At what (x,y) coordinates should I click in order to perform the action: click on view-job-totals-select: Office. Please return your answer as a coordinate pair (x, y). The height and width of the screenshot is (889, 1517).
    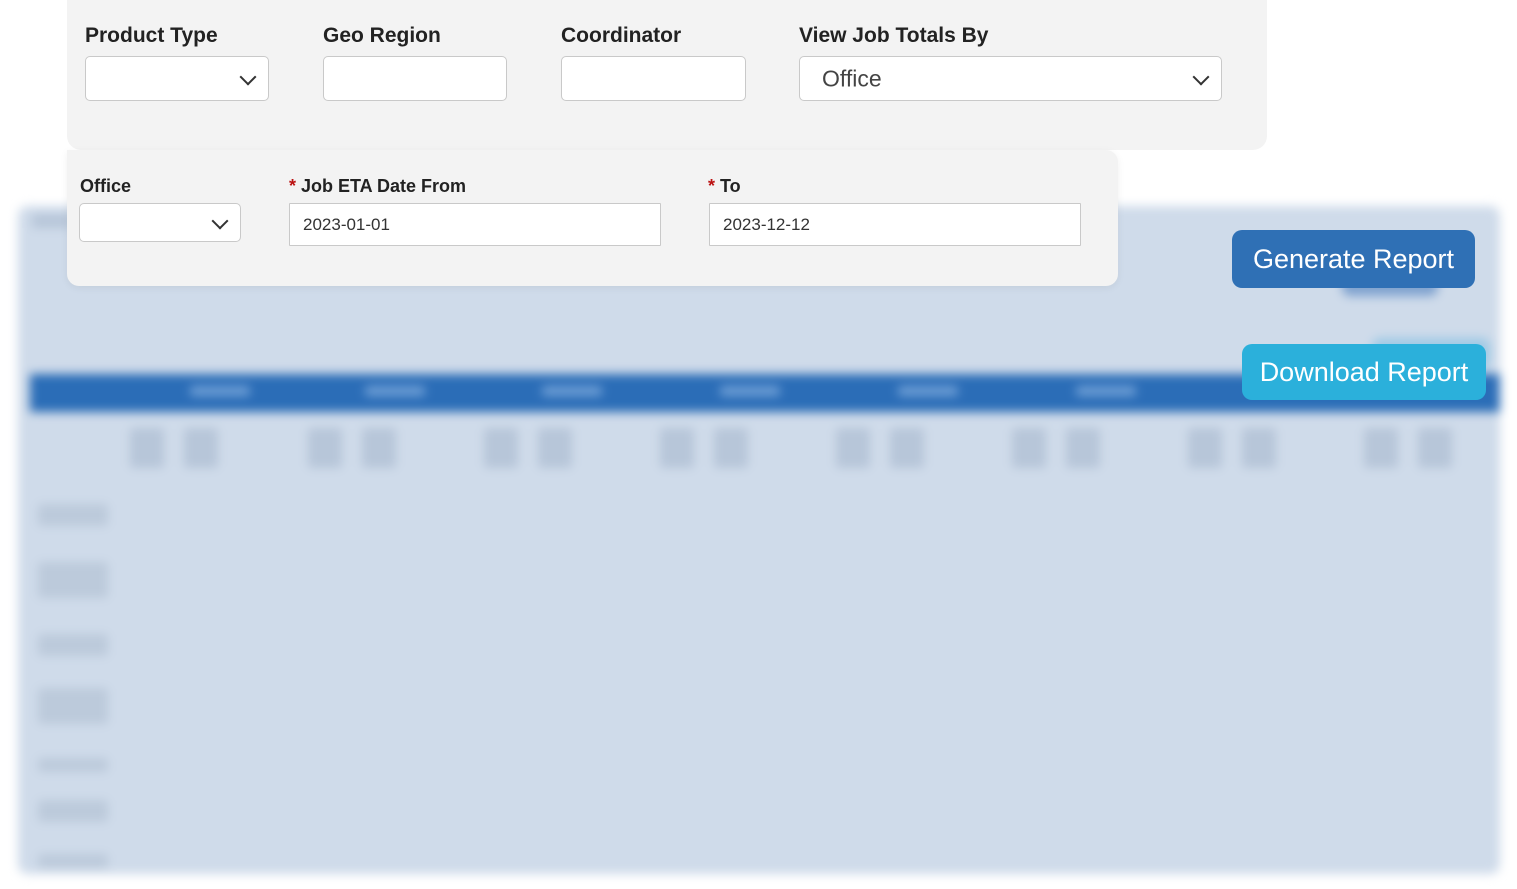
    Looking at the image, I should click on (1010, 78).